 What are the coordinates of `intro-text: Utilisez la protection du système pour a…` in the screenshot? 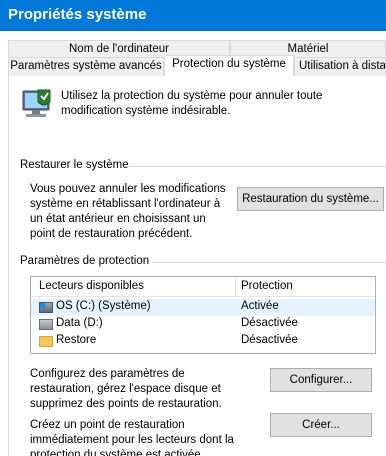 It's located at (192, 103).